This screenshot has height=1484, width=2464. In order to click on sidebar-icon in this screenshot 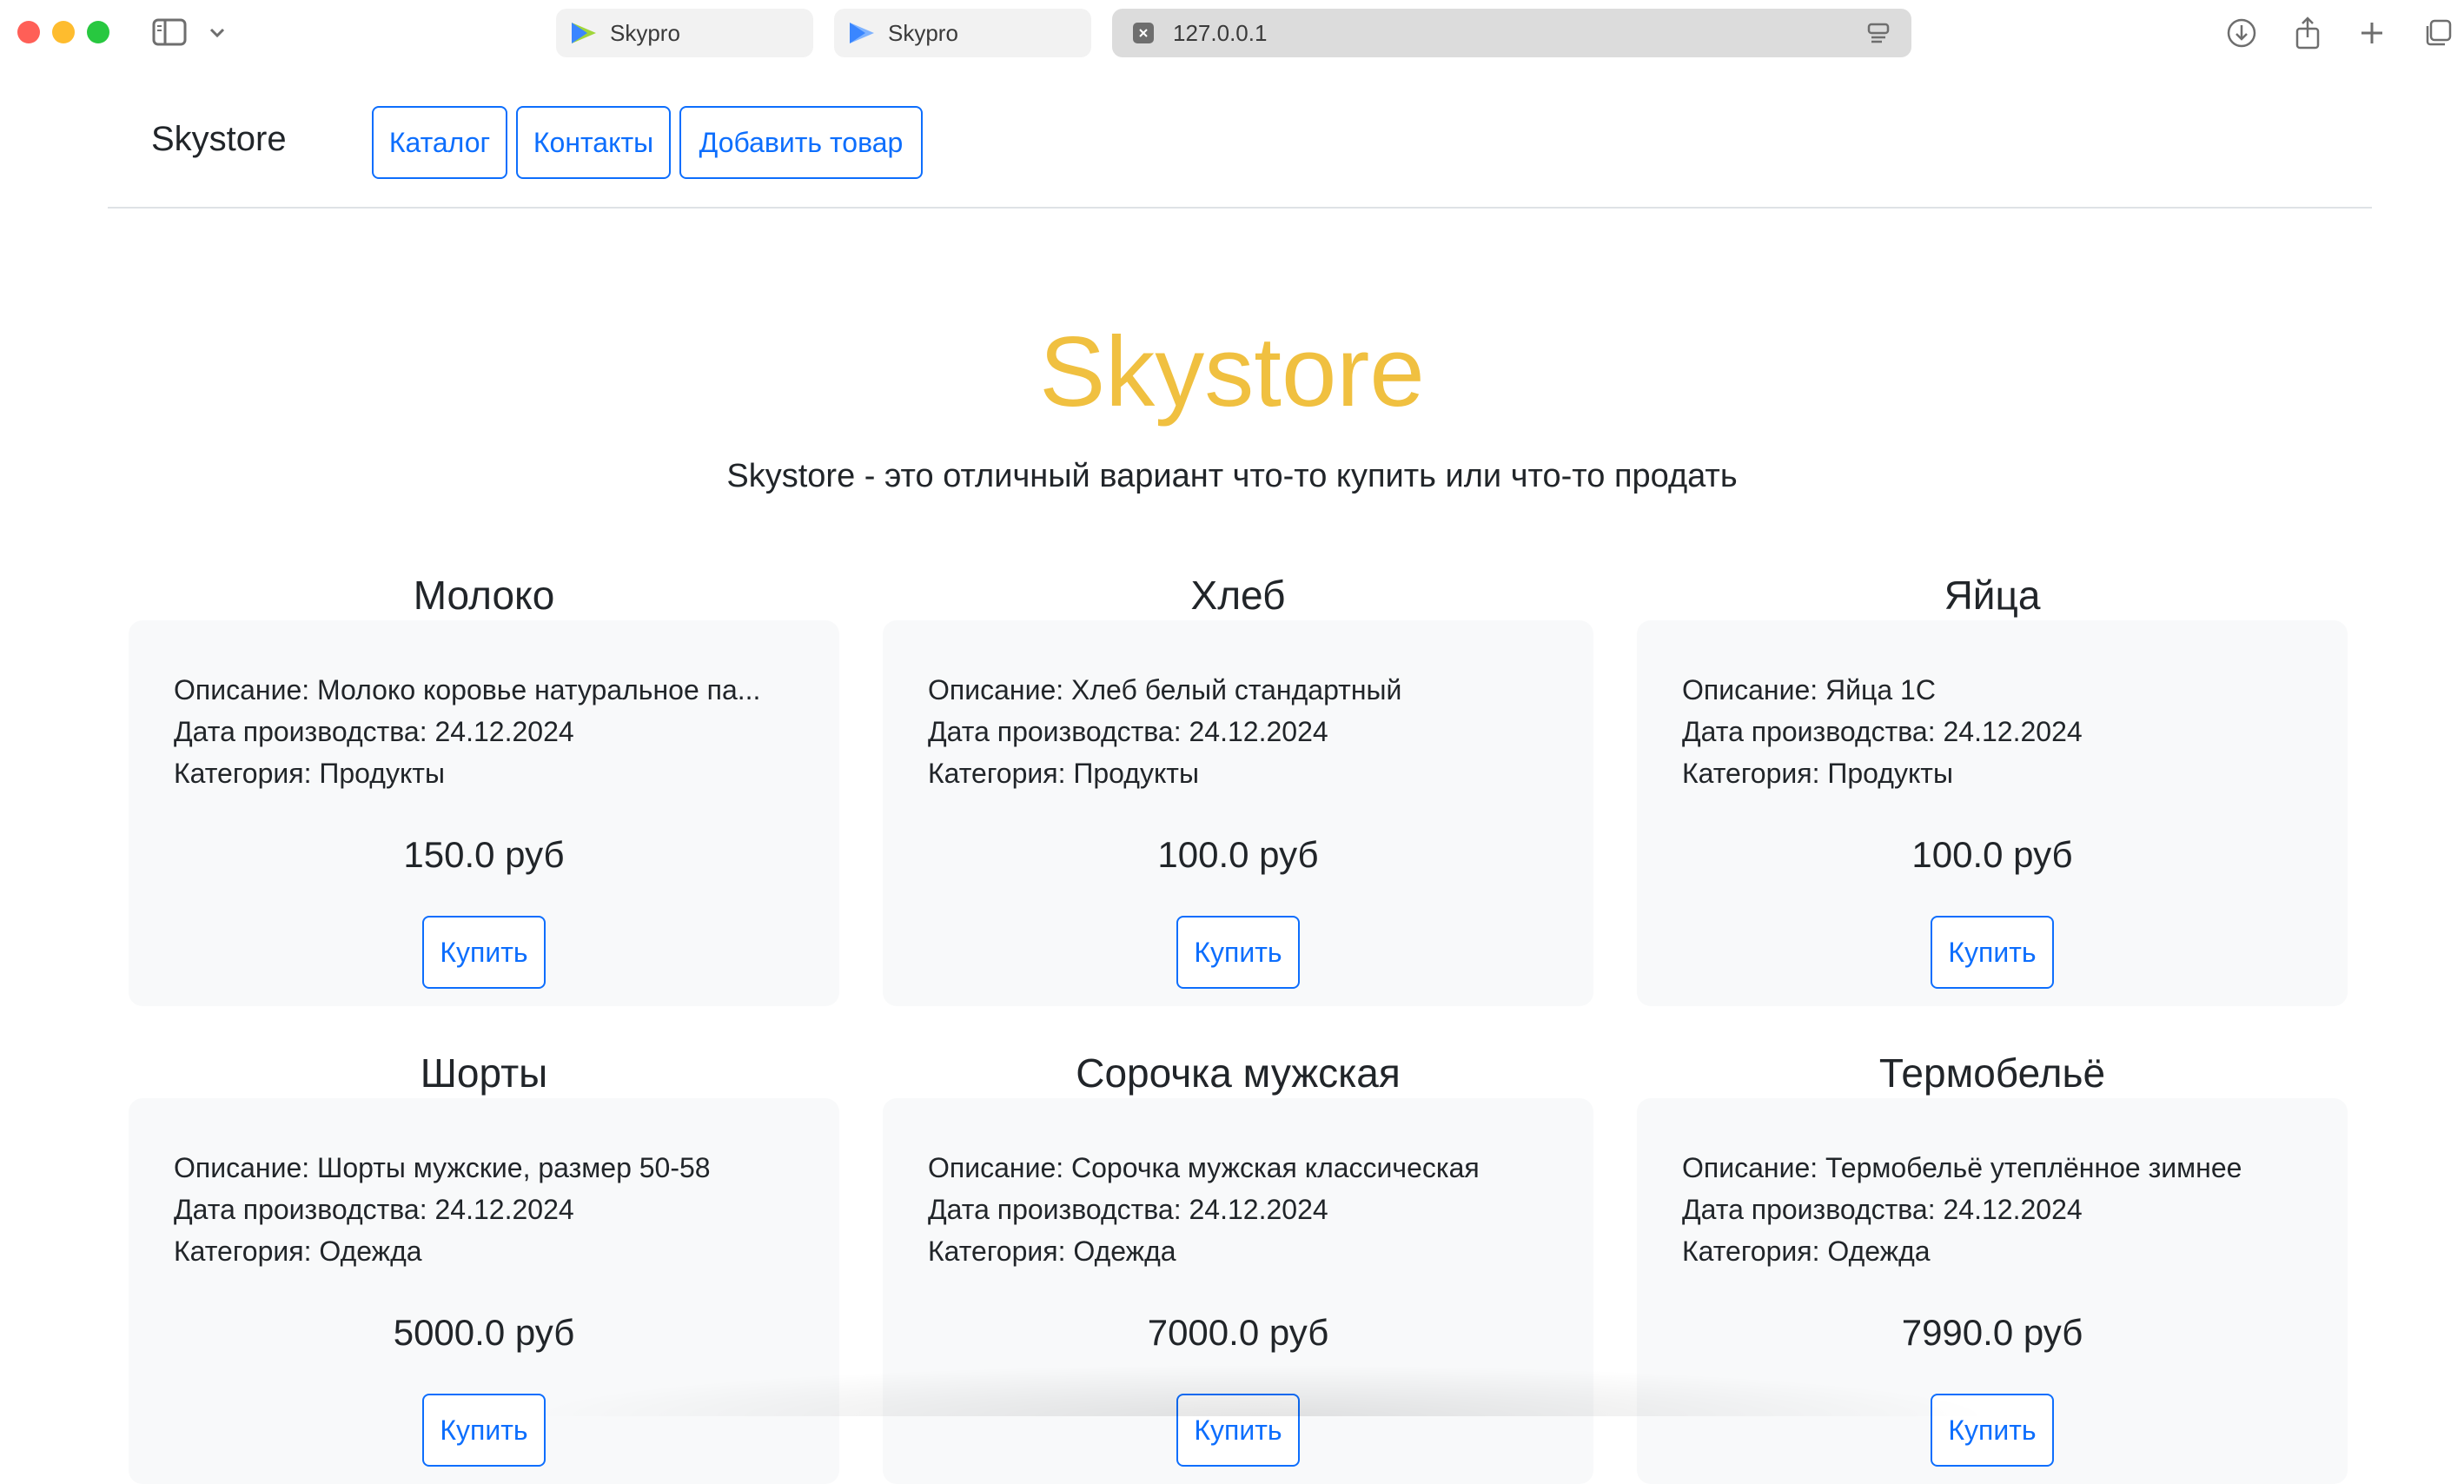, I will do `click(169, 32)`.